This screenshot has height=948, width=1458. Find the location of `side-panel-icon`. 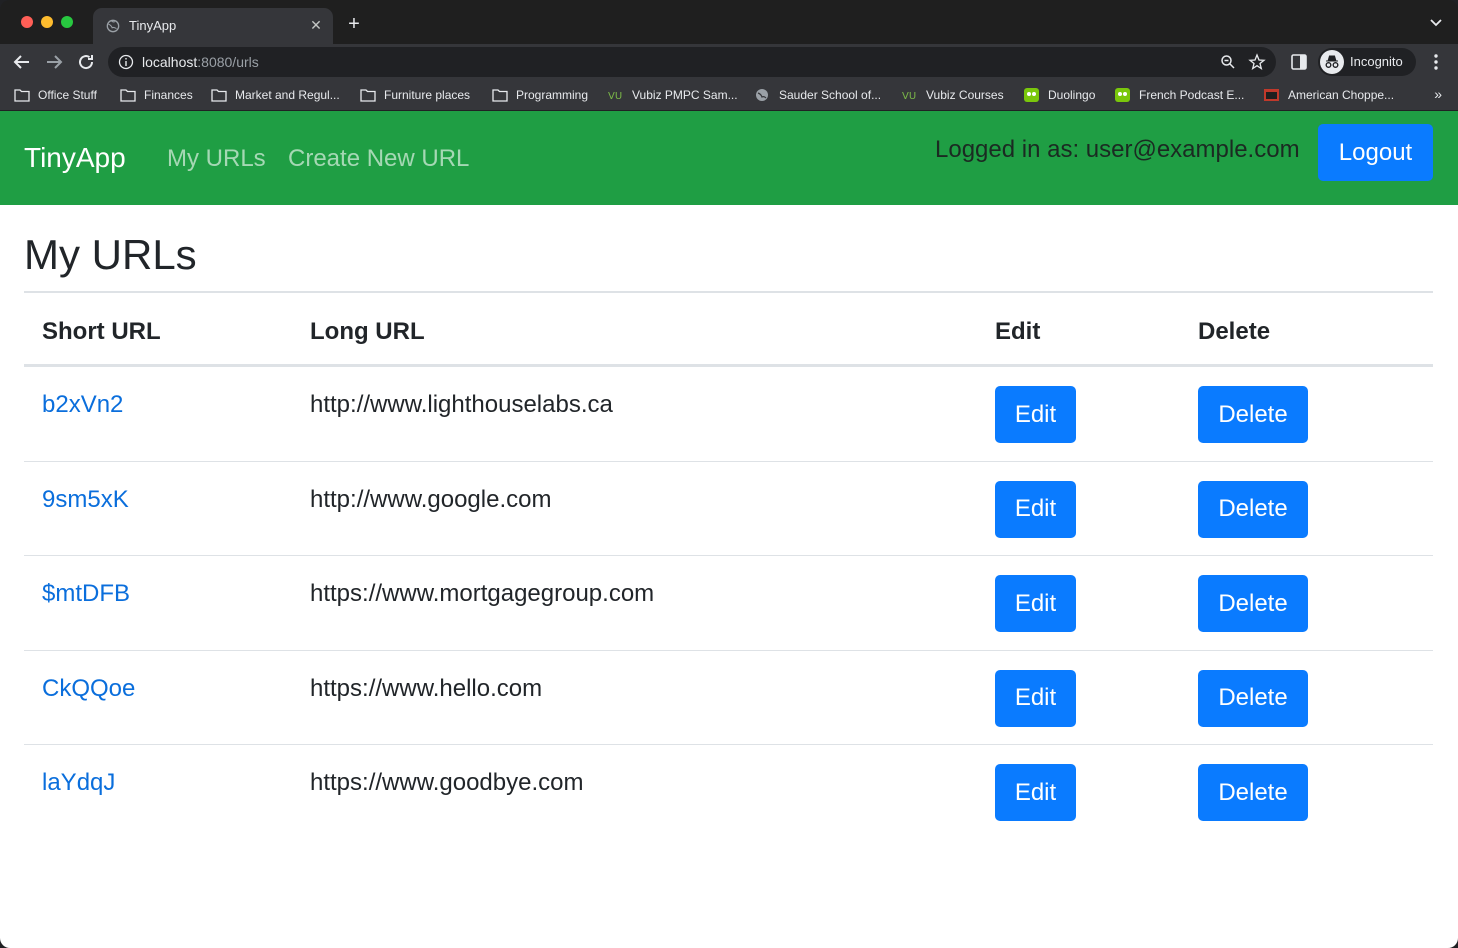

side-panel-icon is located at coordinates (1299, 62).